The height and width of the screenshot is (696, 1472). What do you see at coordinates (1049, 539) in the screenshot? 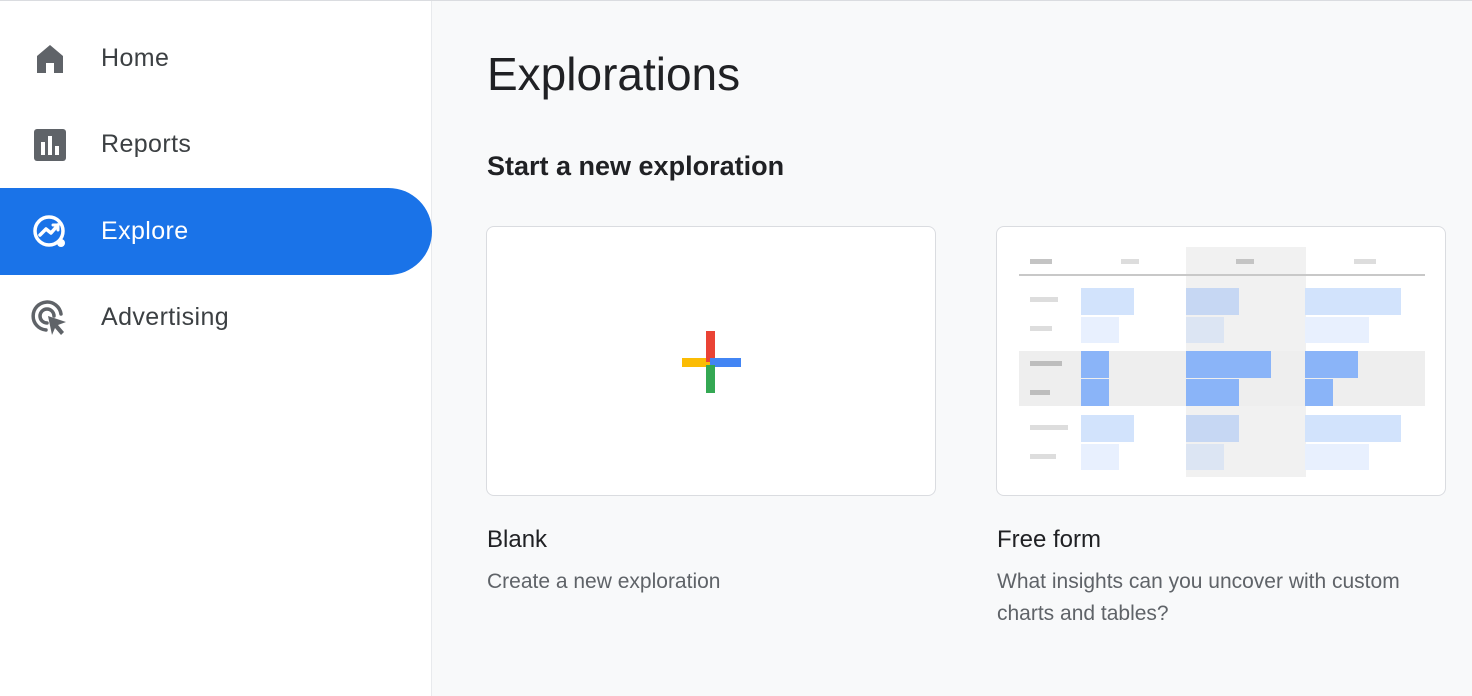
I see `free-form-card-title: Free form` at bounding box center [1049, 539].